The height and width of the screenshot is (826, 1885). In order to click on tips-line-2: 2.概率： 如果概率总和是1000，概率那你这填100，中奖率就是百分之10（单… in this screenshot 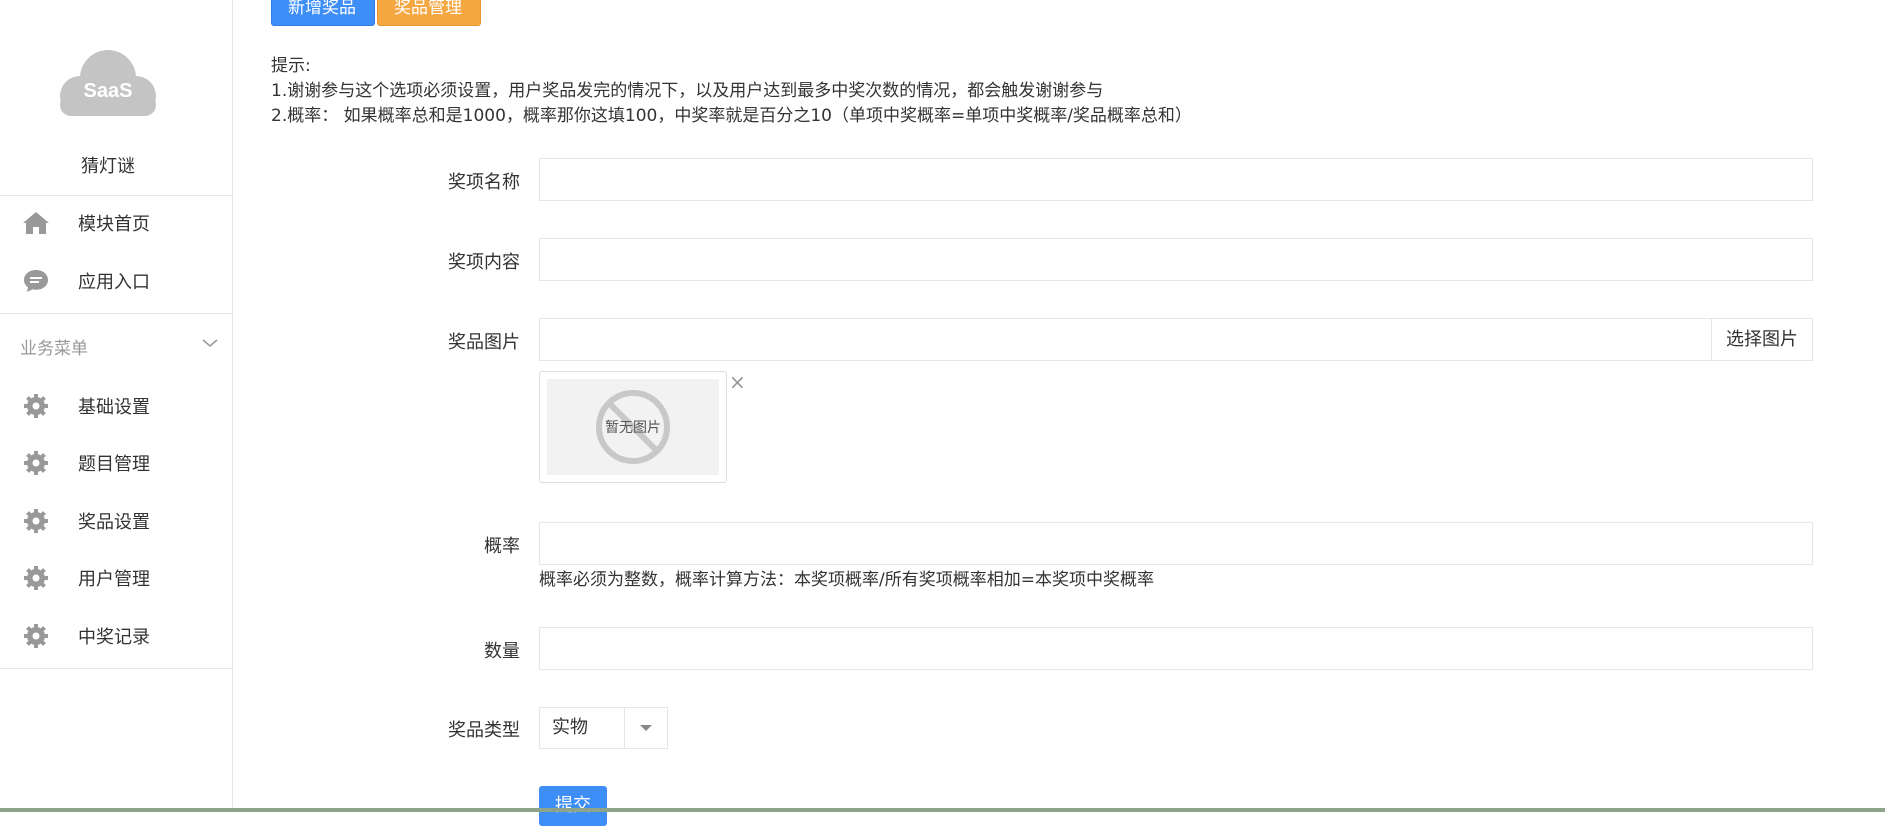, I will do `click(731, 116)`.